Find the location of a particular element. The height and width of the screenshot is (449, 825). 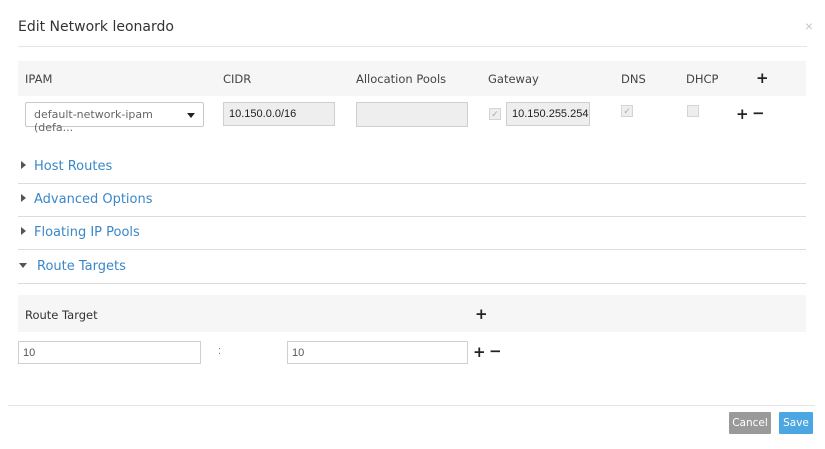

route-target-header: Route Target is located at coordinates (61, 315).